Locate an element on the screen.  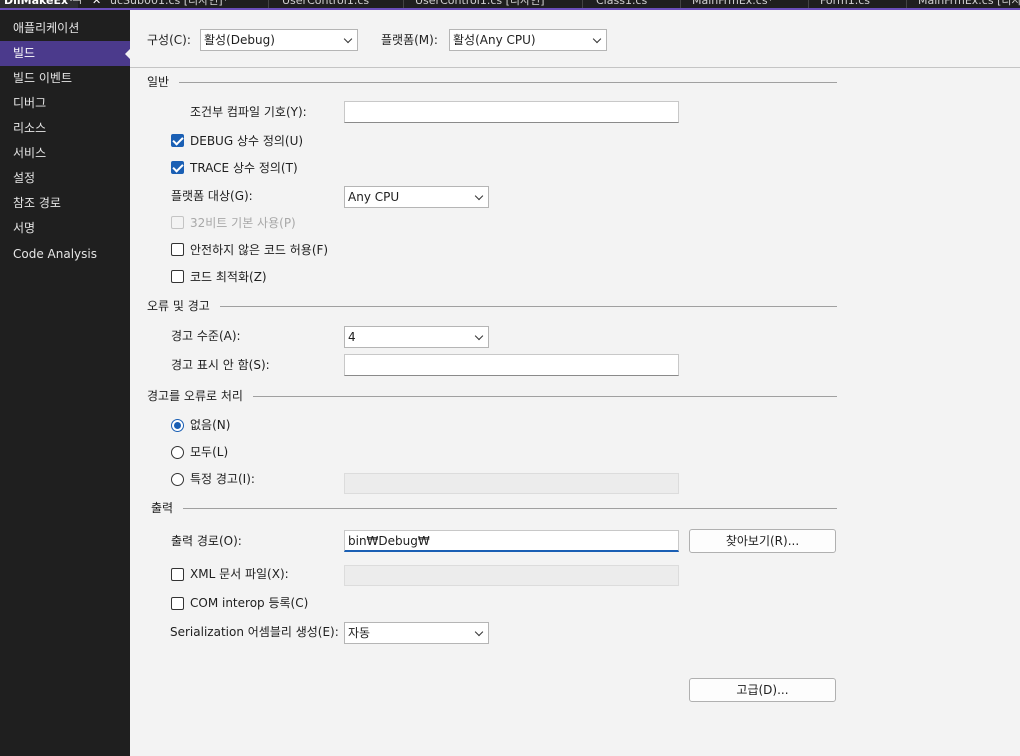
platform-target-dropdown: Any CPU is located at coordinates (416, 197).